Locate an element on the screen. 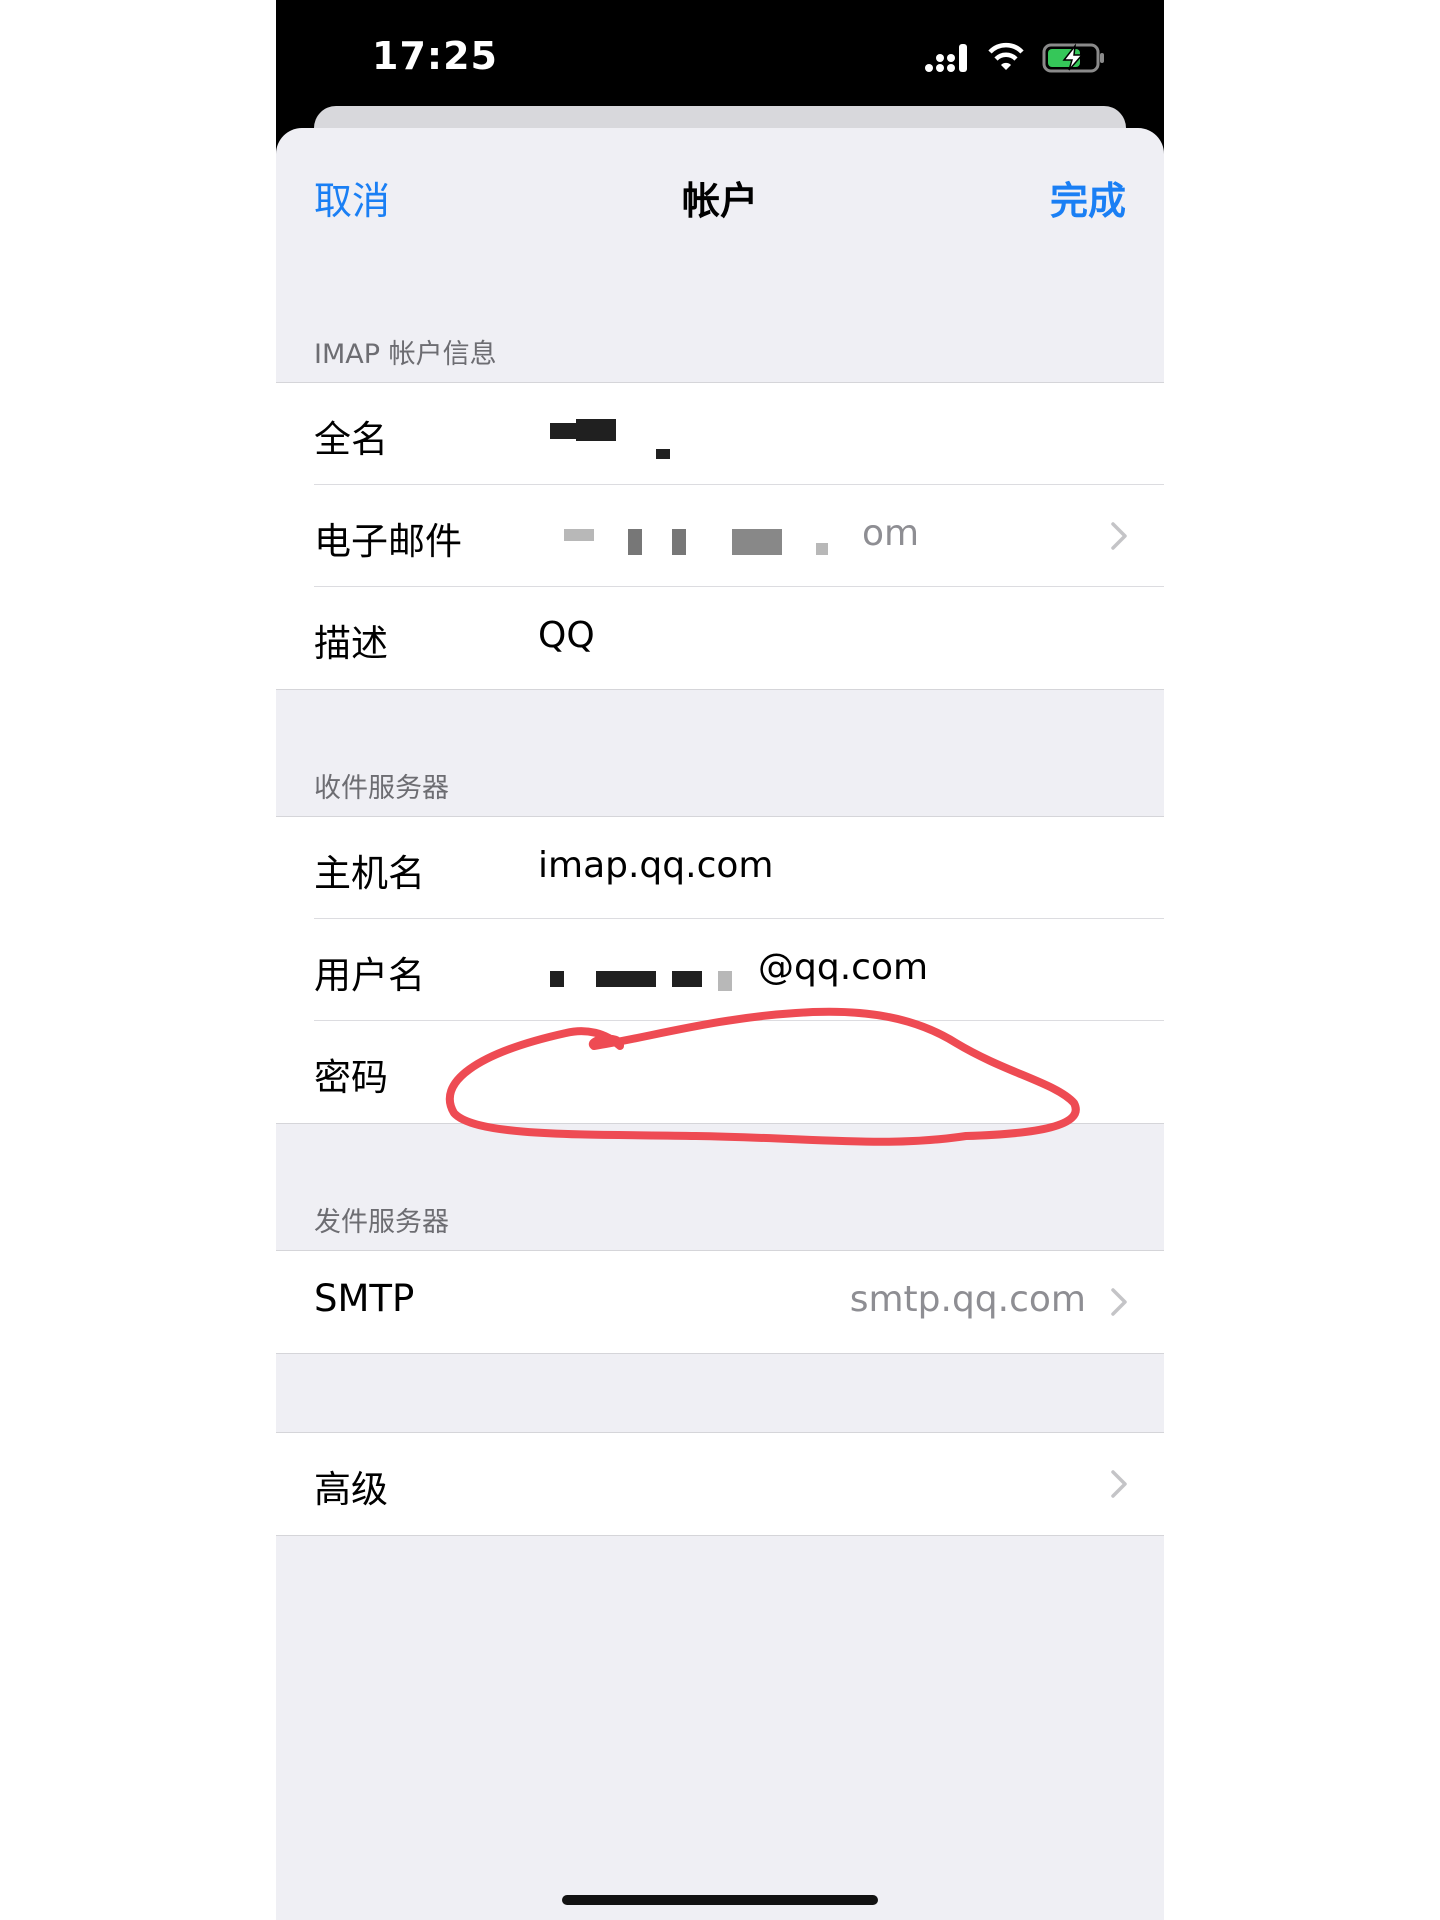  hostname-value: imap.qq.com is located at coordinates (655, 865).